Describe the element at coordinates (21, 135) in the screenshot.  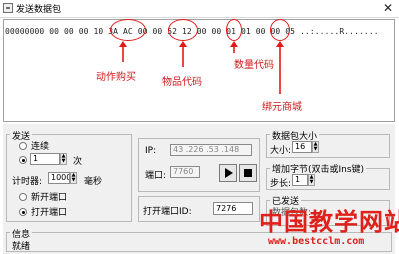
I see `send-group-legend: 发送` at that location.